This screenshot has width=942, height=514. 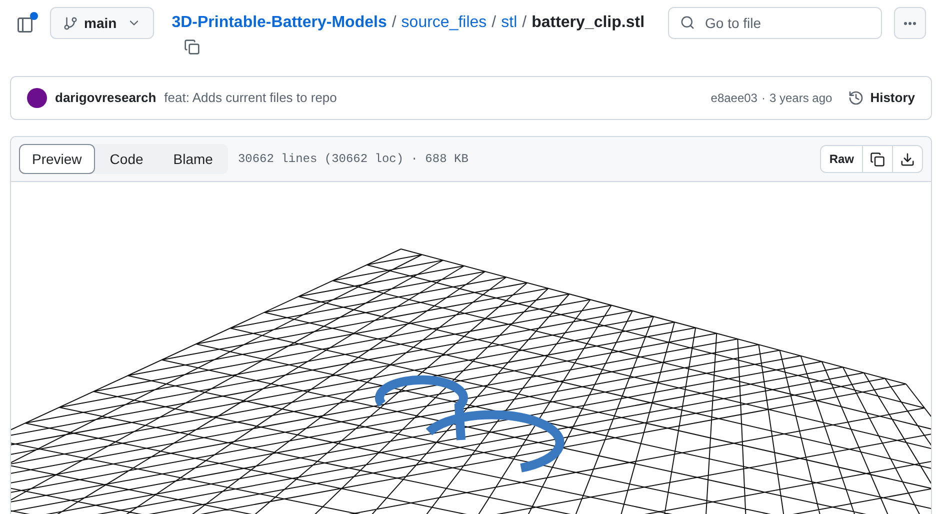 What do you see at coordinates (800, 98) in the screenshot?
I see `commit-age: 3 years ago` at bounding box center [800, 98].